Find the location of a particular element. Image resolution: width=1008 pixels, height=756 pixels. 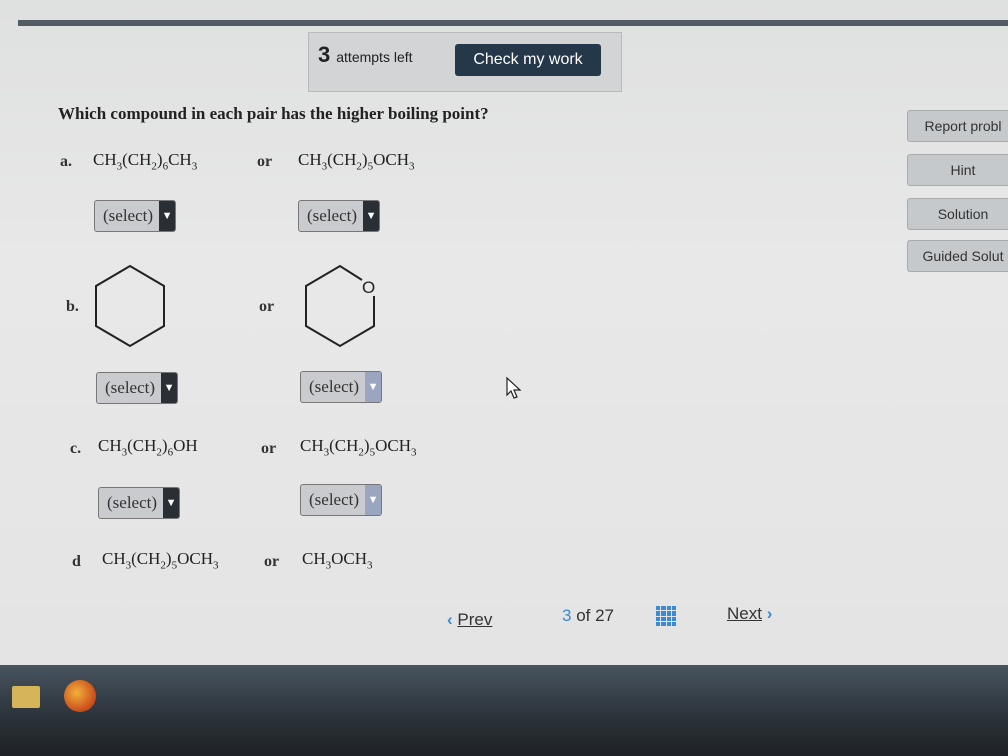

item-b-left-select: (select) ▼ is located at coordinates (137, 388).